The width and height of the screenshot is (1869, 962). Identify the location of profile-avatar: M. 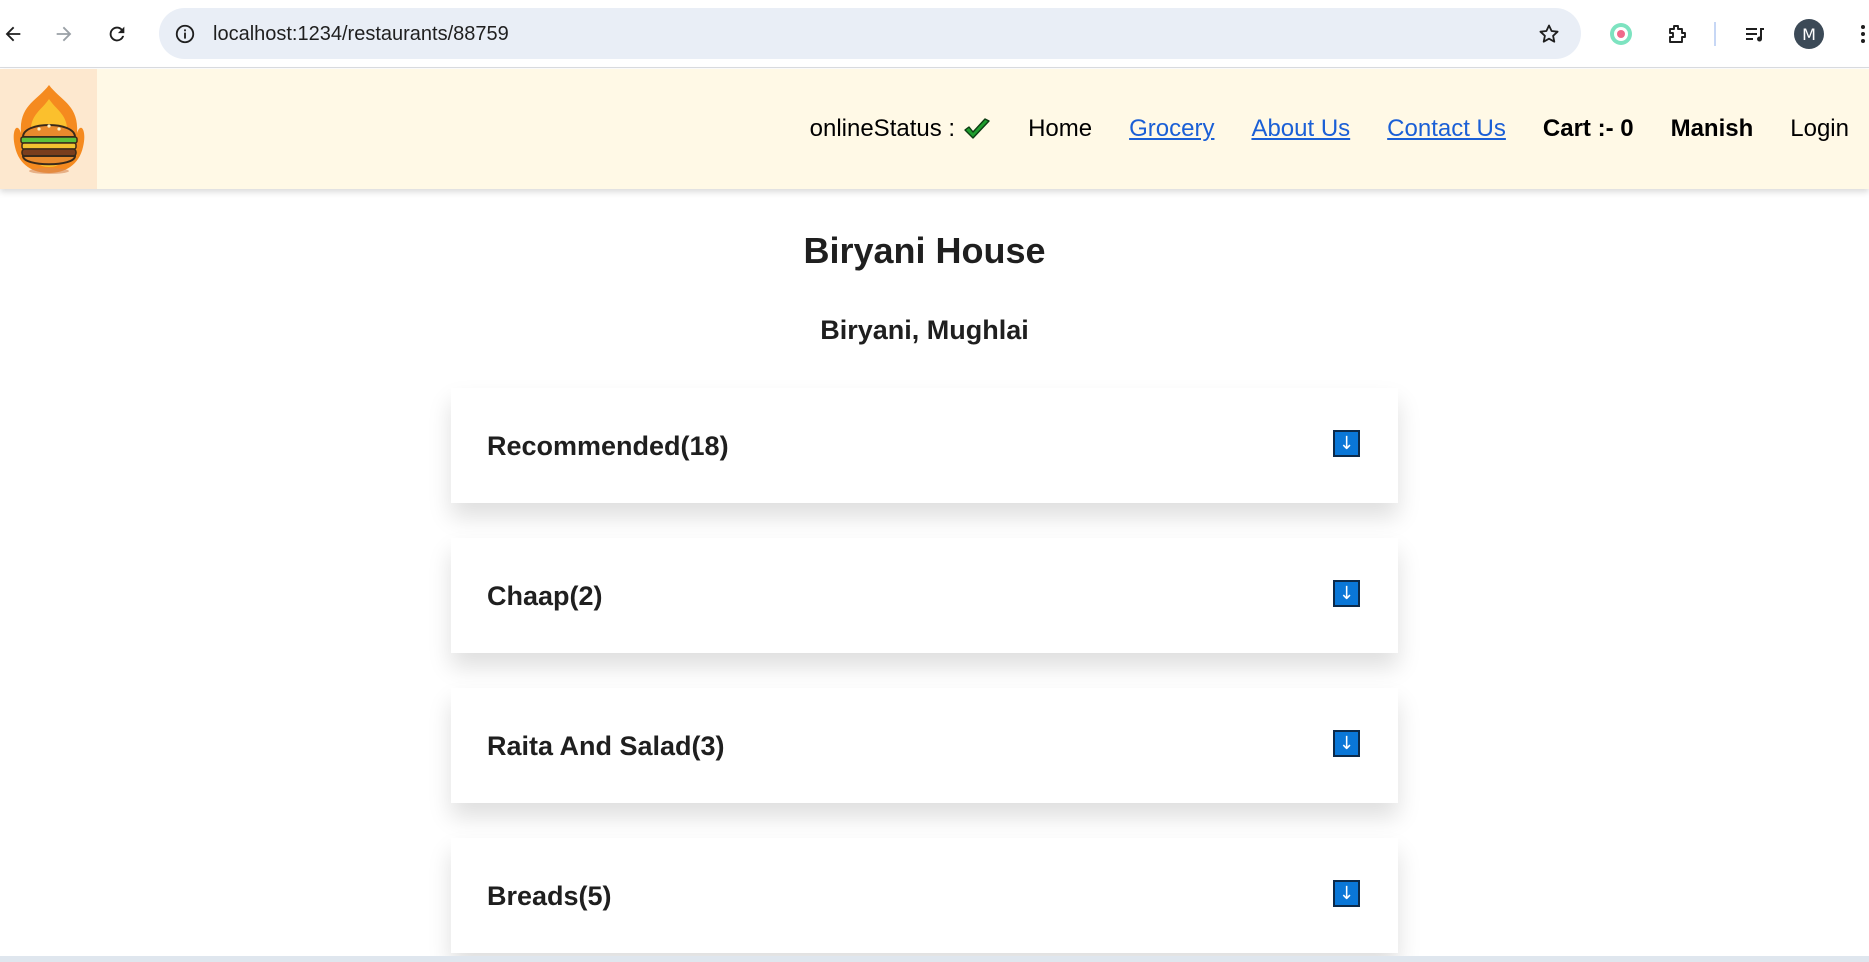
(1809, 34).